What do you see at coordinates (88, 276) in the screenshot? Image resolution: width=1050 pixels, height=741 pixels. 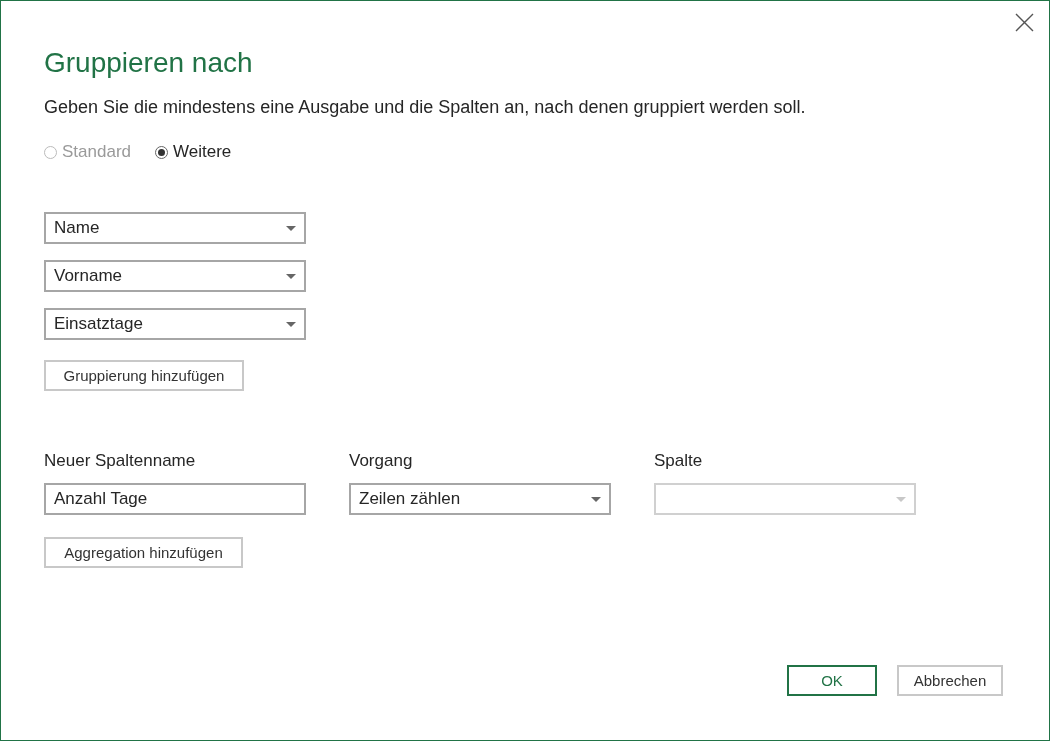 I see `dropdown-value: Vorname` at bounding box center [88, 276].